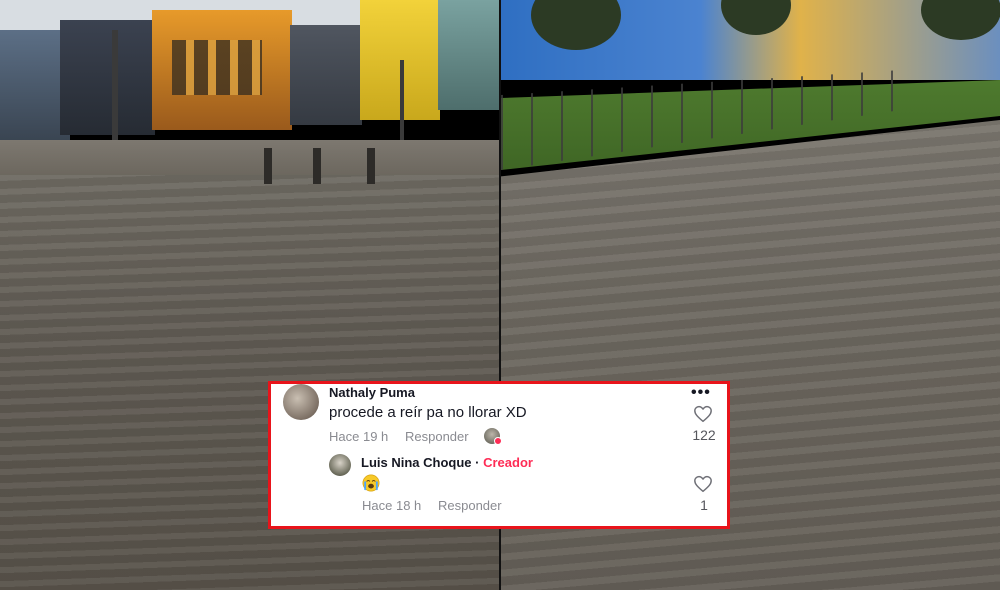  I want to click on creator-liked-heart-icon, so click(498, 441).